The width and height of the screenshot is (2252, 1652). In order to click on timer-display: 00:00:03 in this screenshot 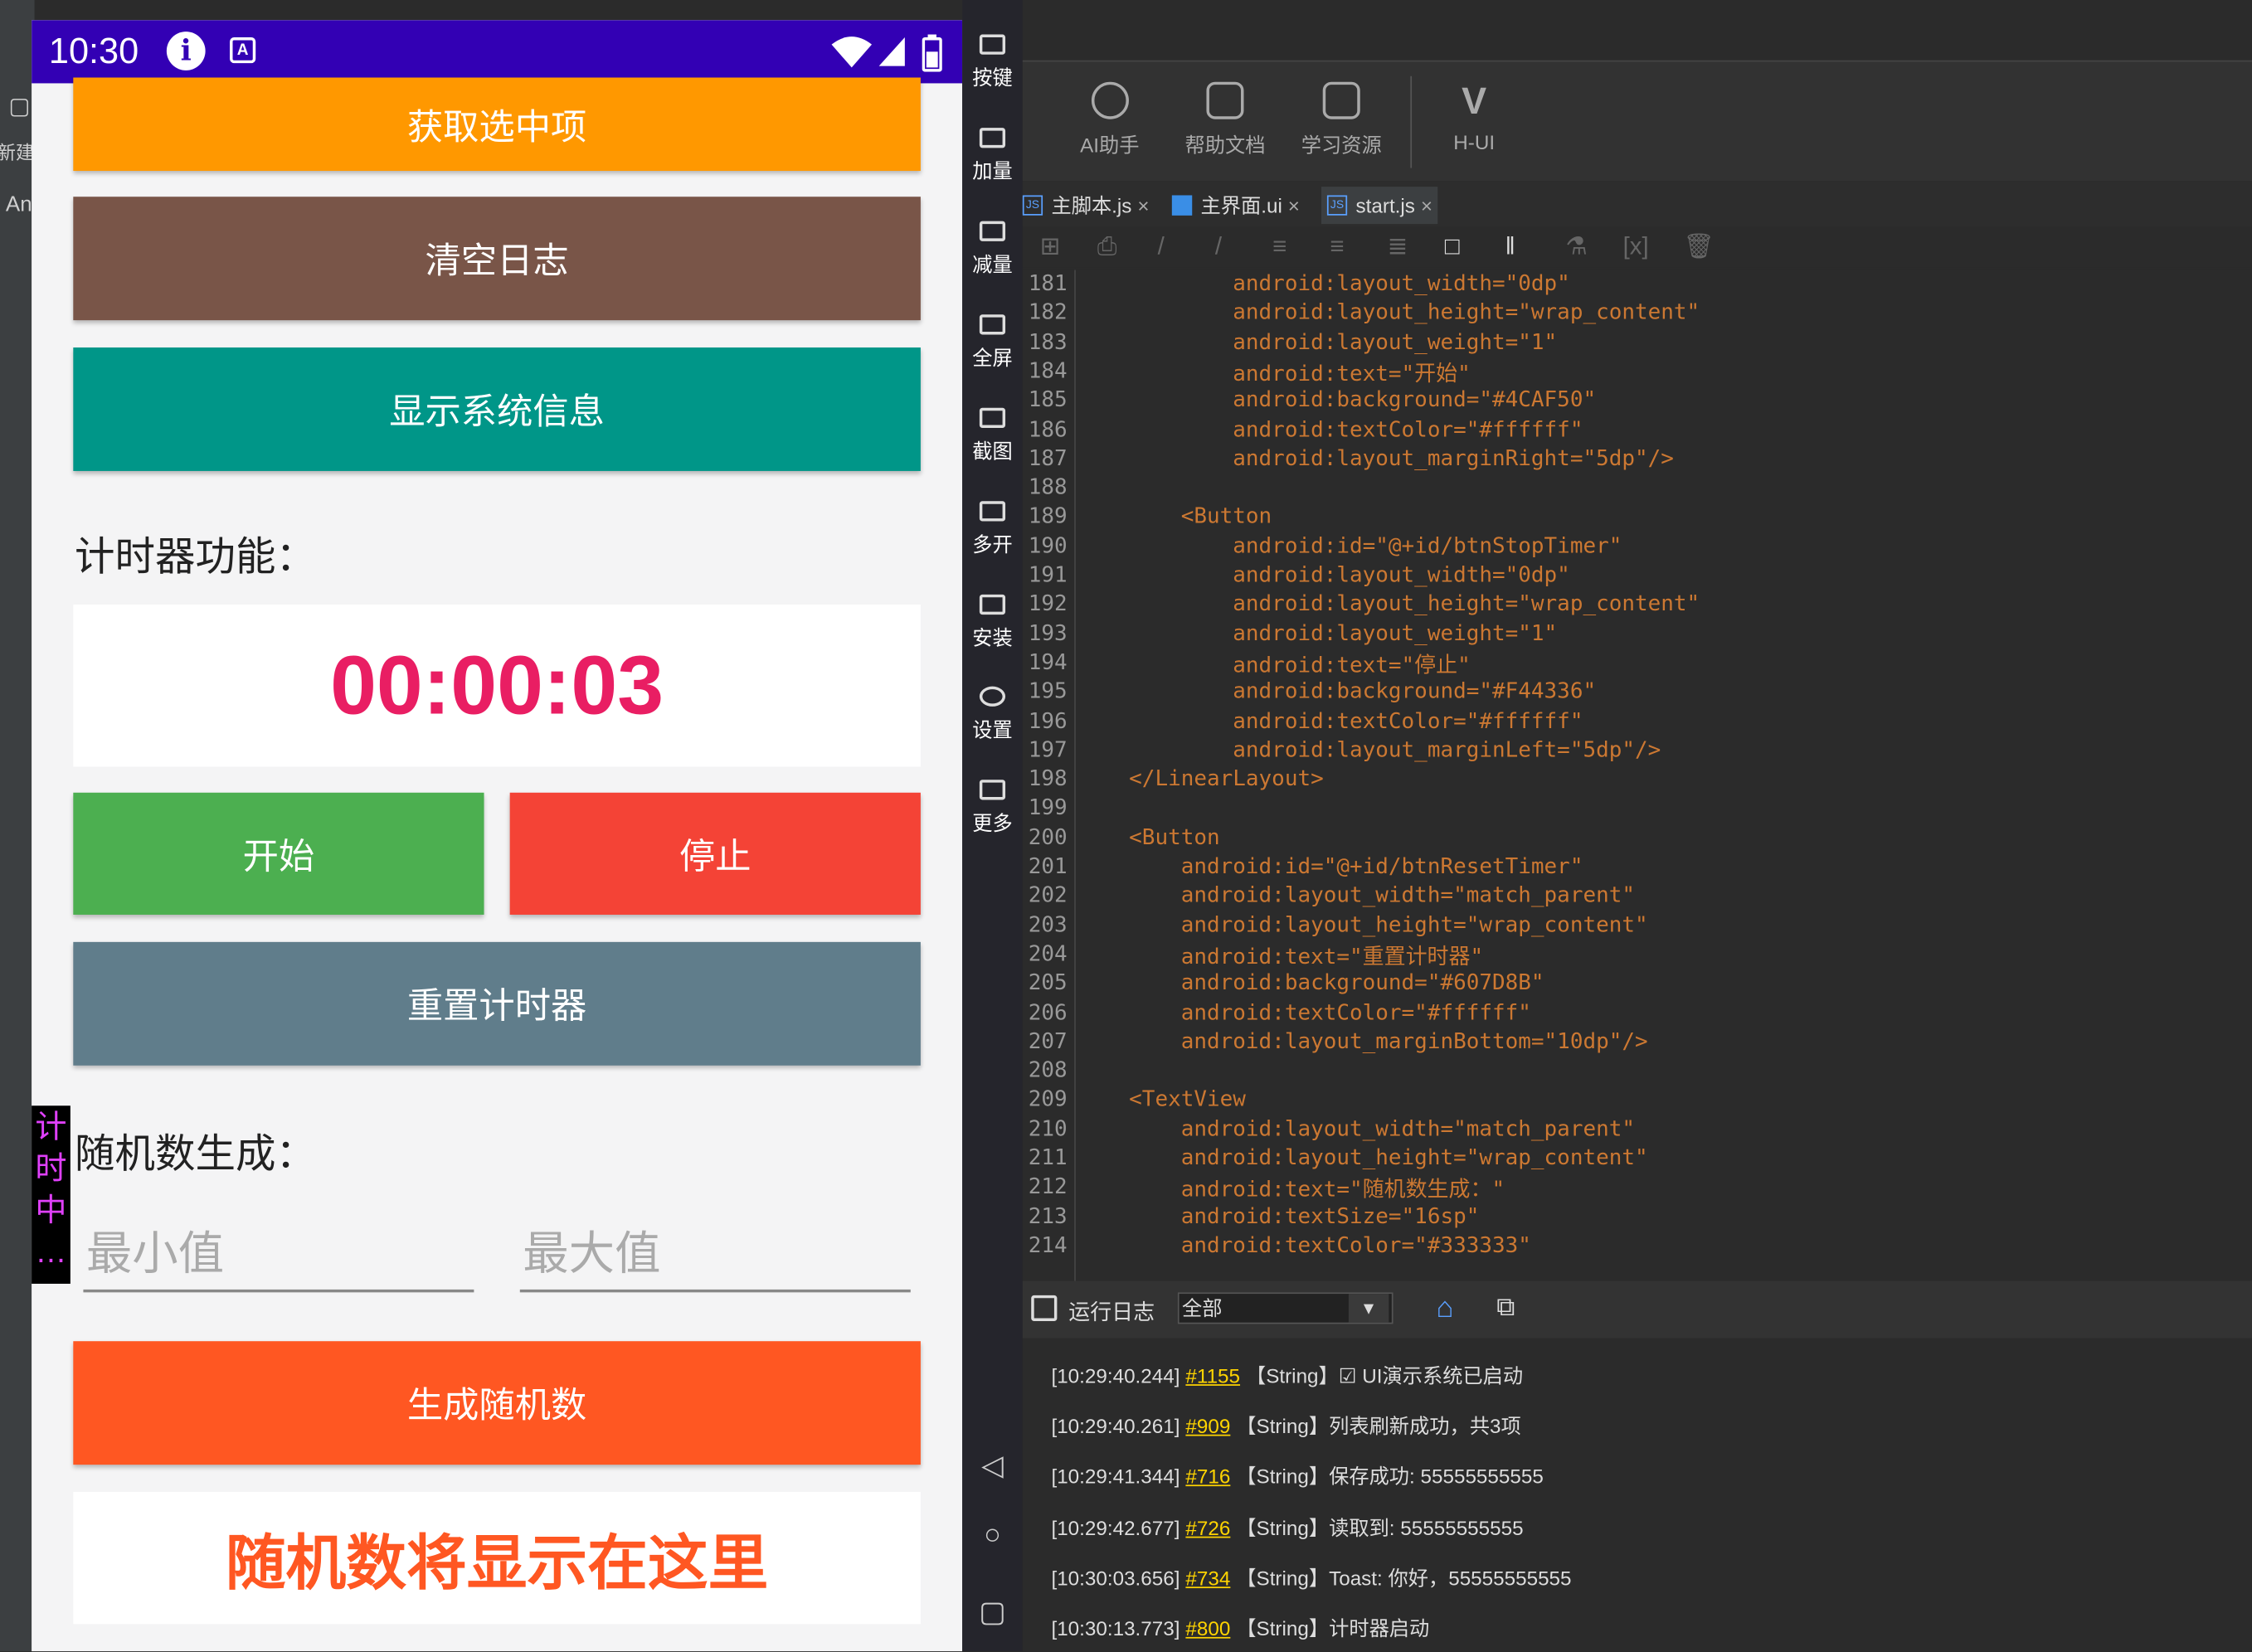, I will do `click(497, 685)`.